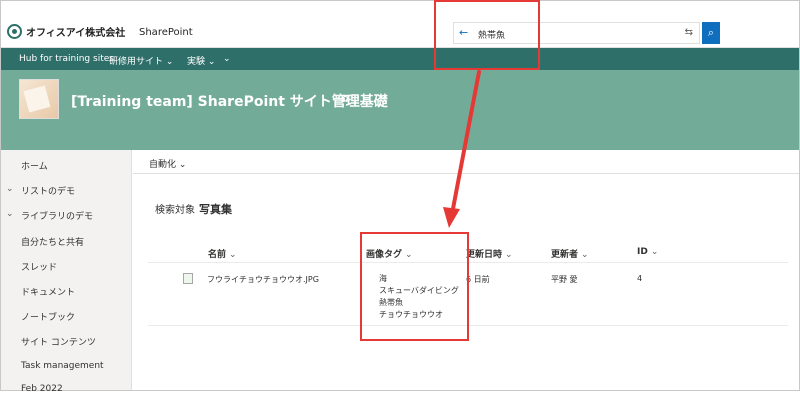 The height and width of the screenshot is (394, 800). I want to click on highlight-image-tags, so click(414, 286).